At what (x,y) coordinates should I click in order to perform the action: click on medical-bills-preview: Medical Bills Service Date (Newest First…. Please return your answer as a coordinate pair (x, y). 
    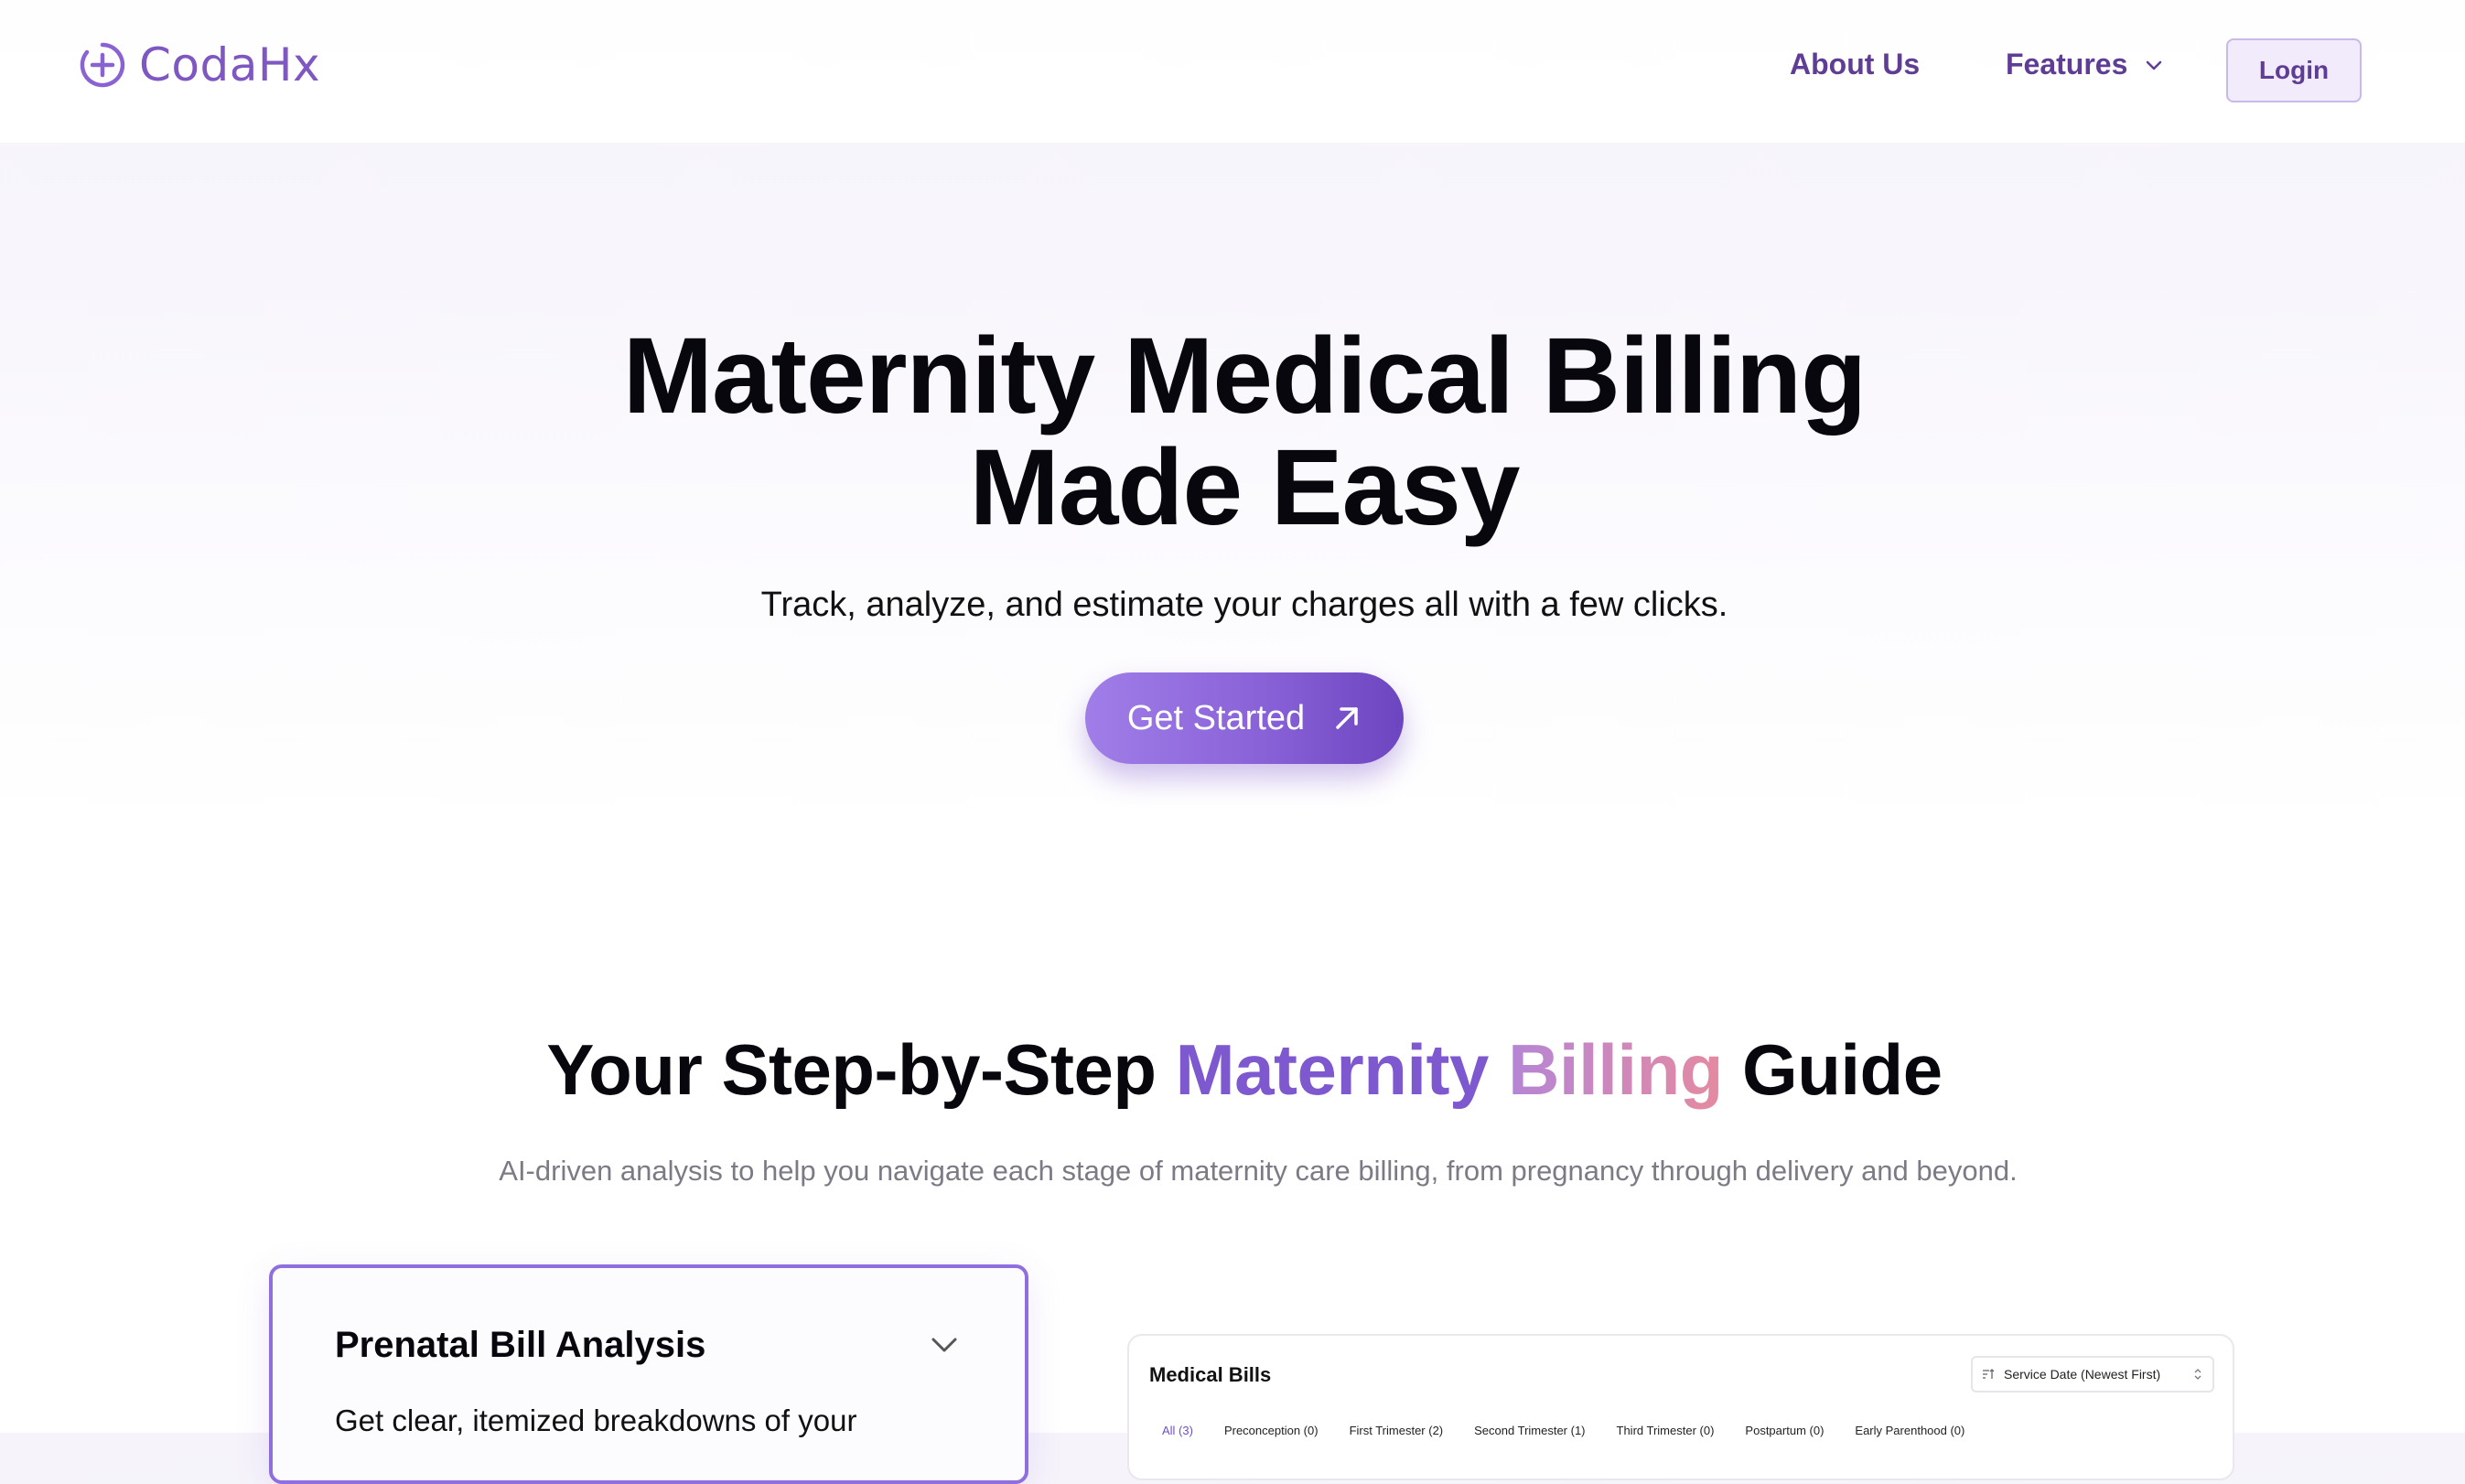
    Looking at the image, I should click on (1680, 1407).